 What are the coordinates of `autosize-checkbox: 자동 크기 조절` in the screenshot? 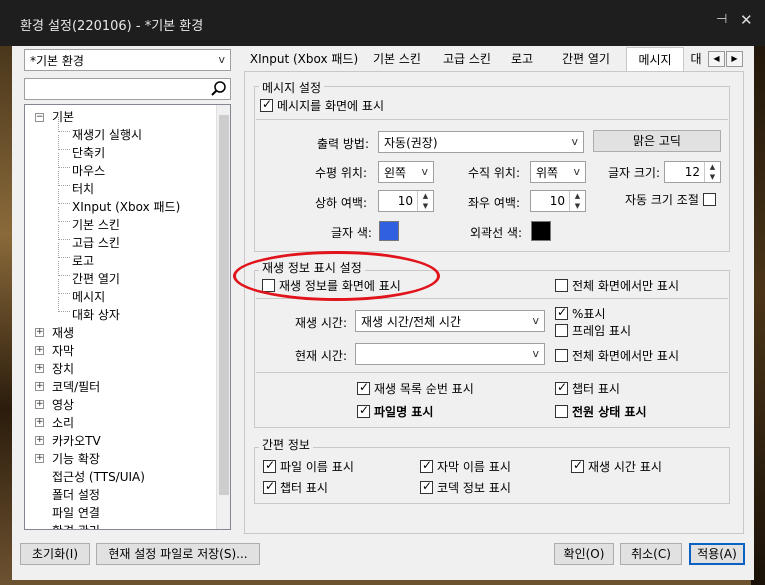 It's located at (670, 199).